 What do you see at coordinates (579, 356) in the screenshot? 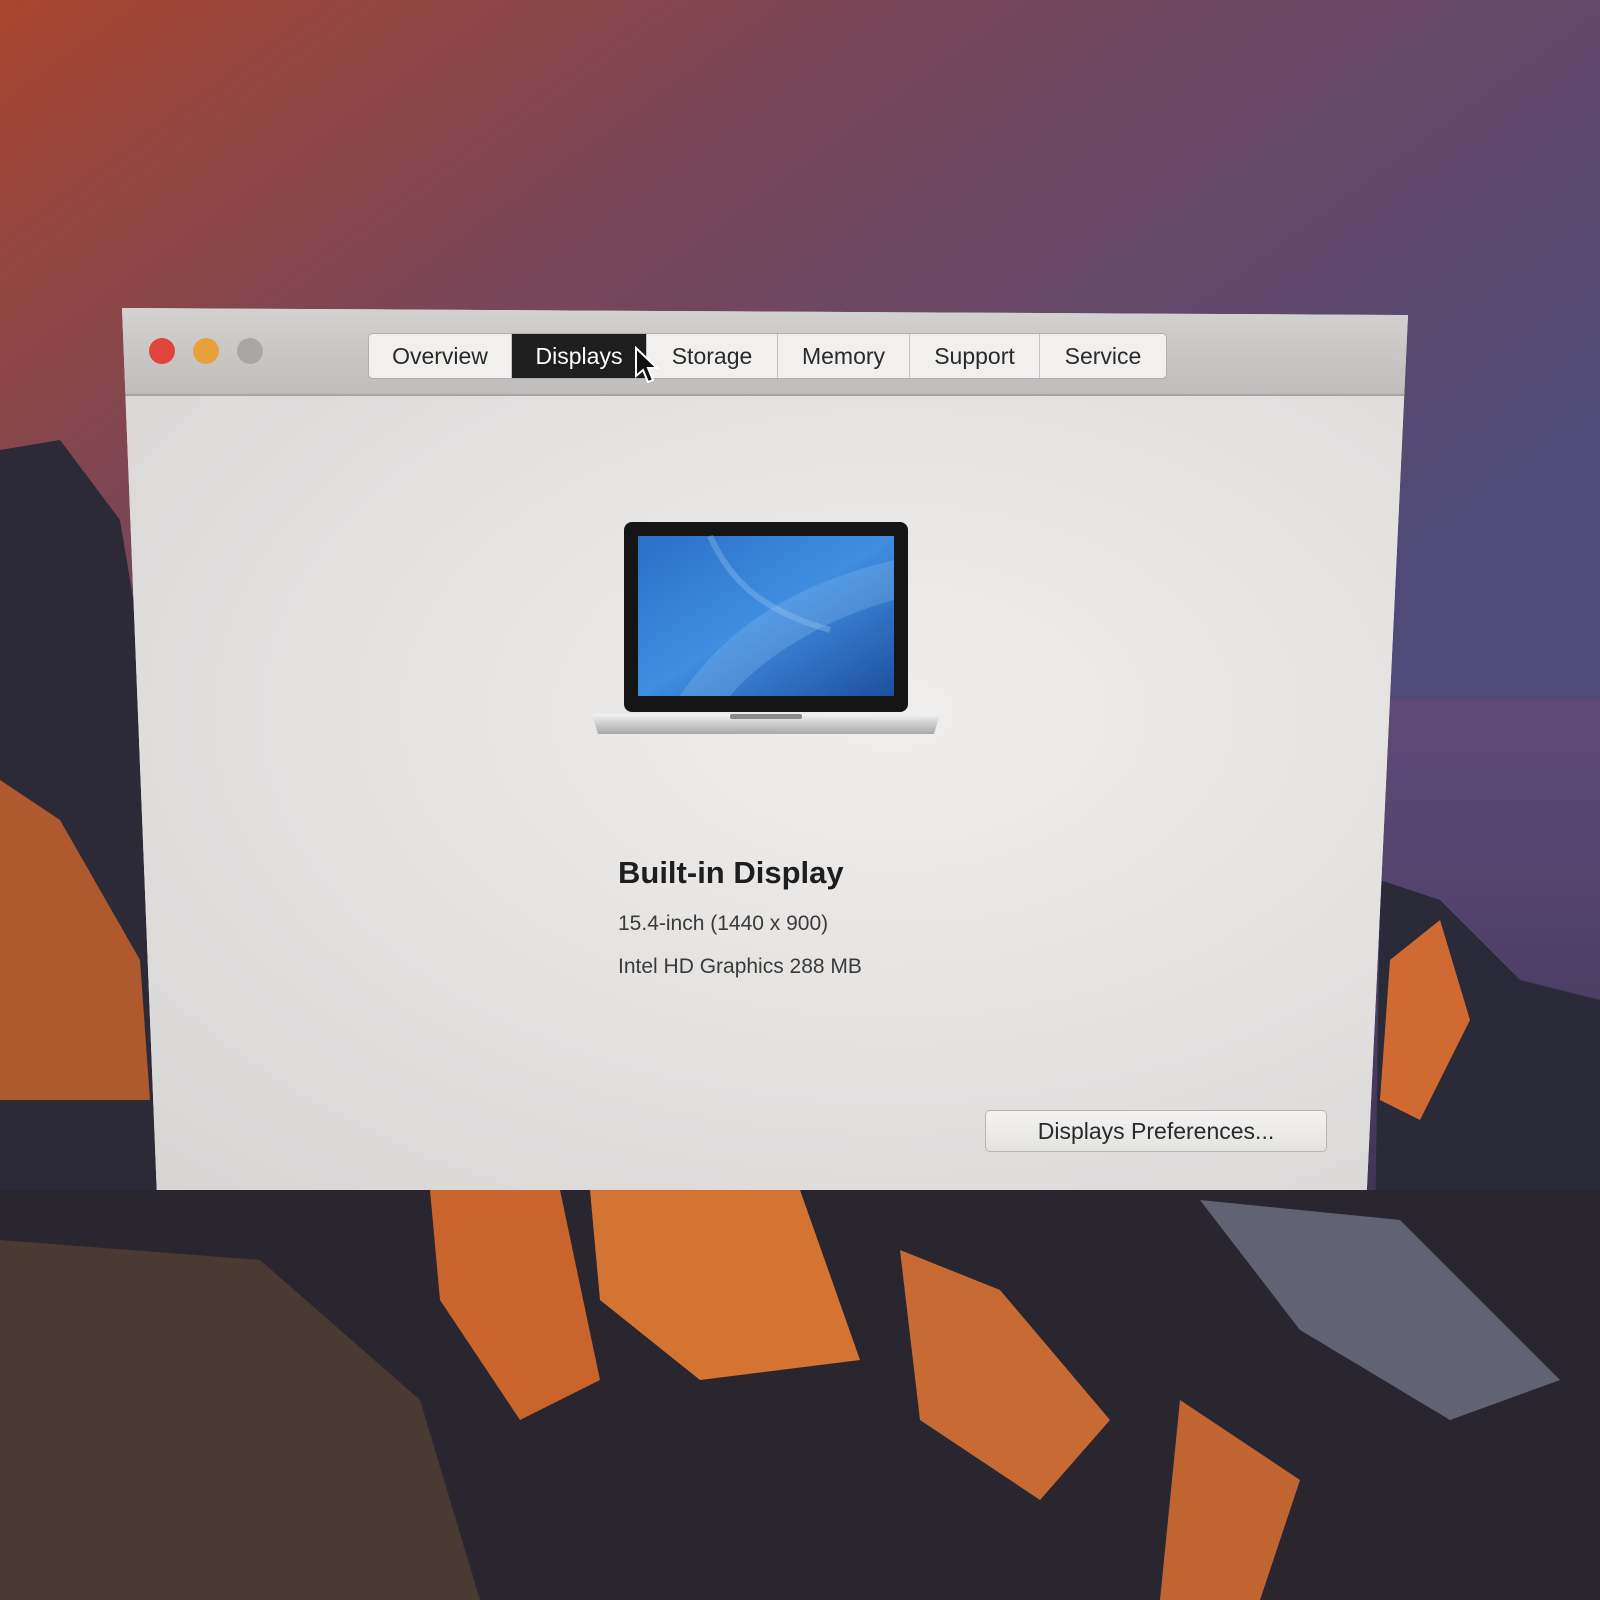
I see `tab-displays: Displays` at bounding box center [579, 356].